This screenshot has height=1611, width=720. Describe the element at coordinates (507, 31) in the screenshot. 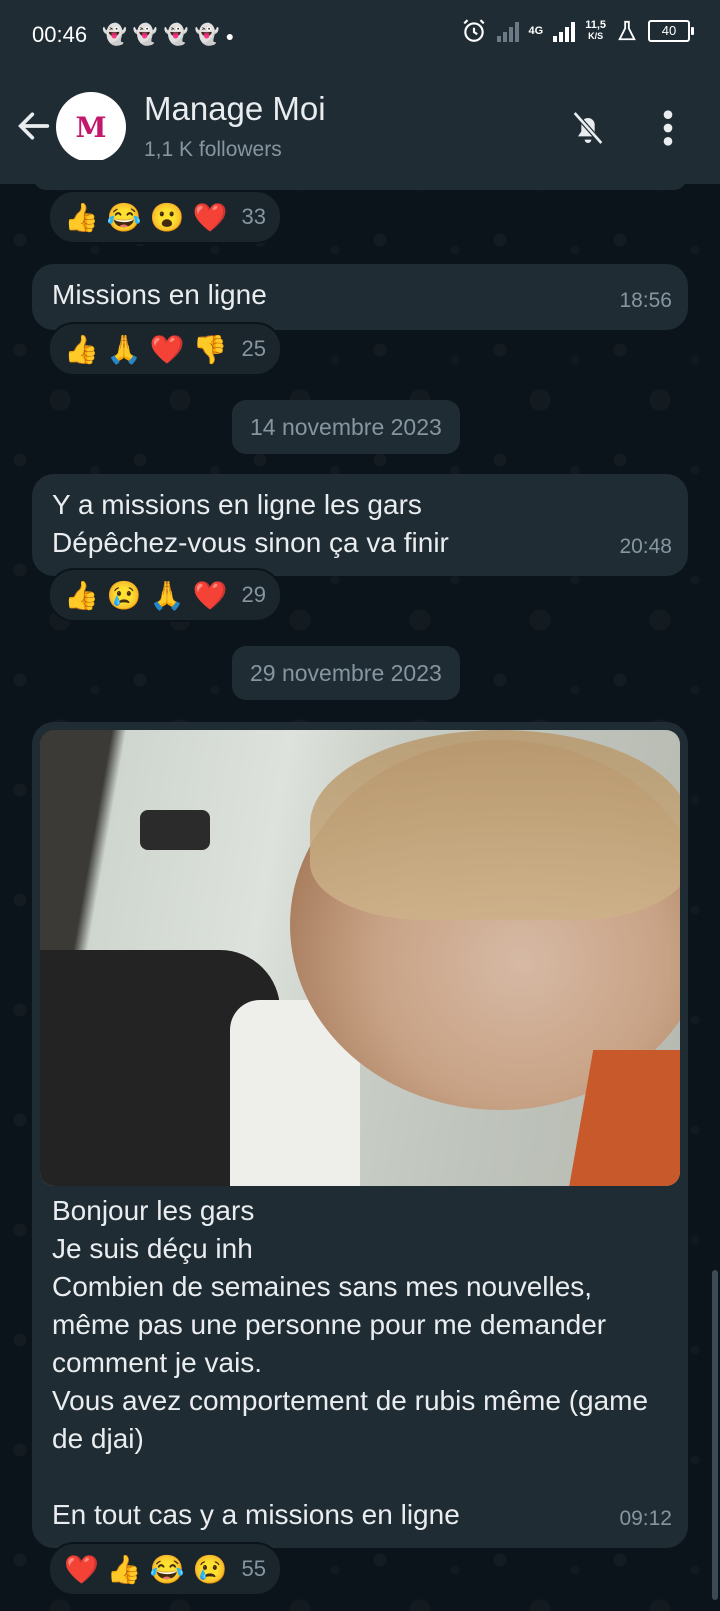

I see `signal-icon-sim1` at that location.